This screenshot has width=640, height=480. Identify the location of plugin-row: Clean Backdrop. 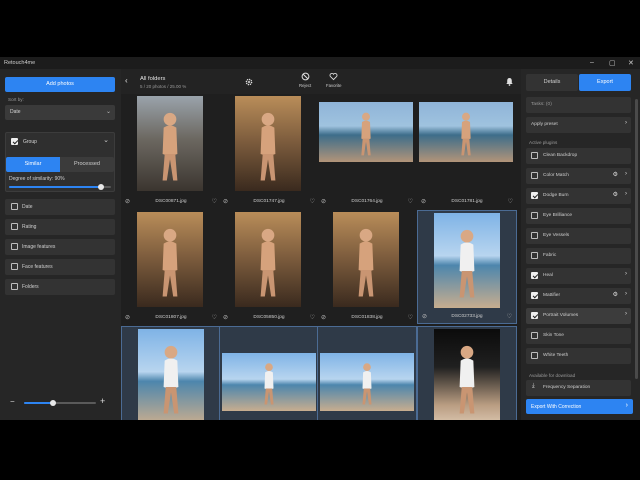
(578, 156).